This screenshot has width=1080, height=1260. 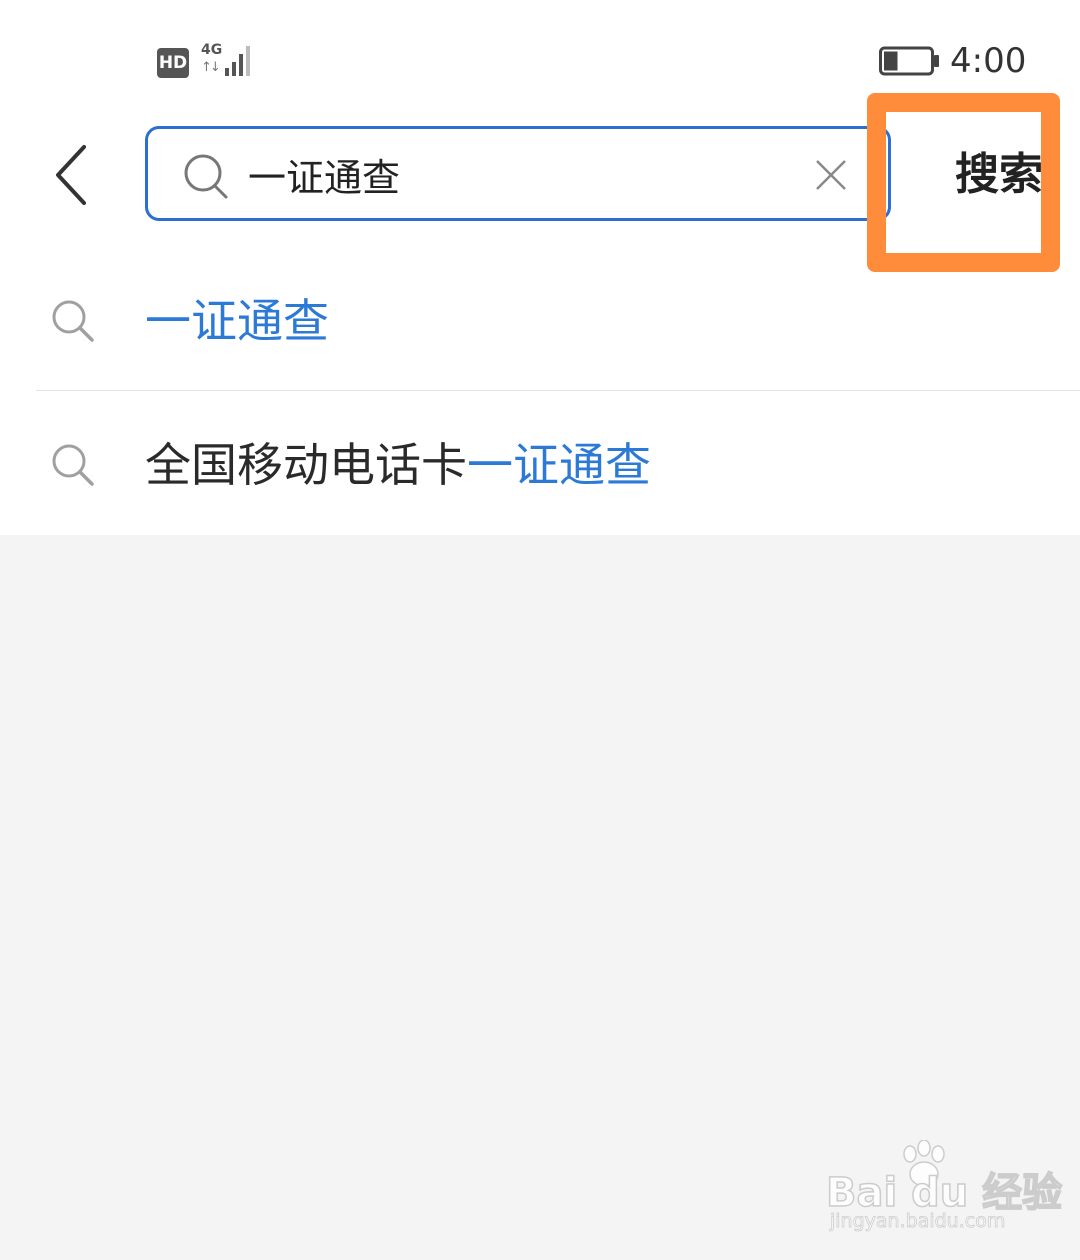 I want to click on status-time: 4:00, so click(x=988, y=61).